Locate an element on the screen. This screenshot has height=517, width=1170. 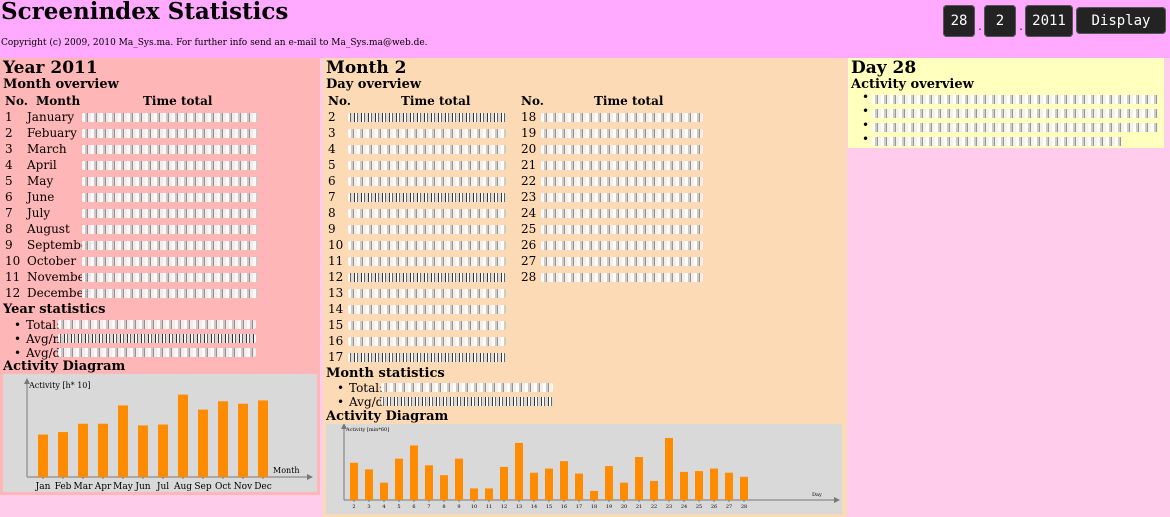
x-tick-label: 28 is located at coordinates (744, 507).